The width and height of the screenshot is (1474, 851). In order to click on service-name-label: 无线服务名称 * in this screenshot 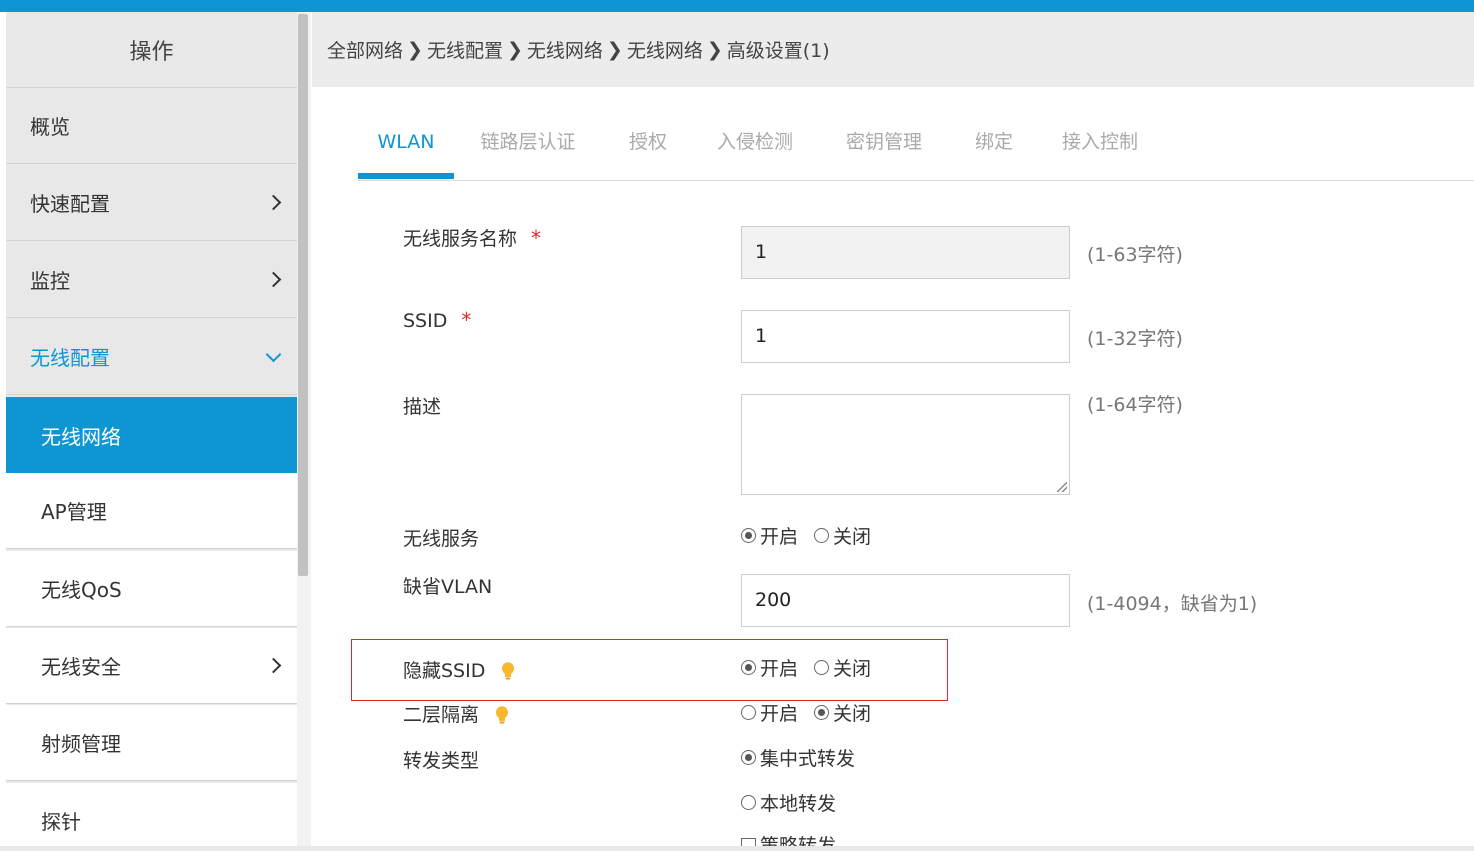, I will do `click(472, 237)`.